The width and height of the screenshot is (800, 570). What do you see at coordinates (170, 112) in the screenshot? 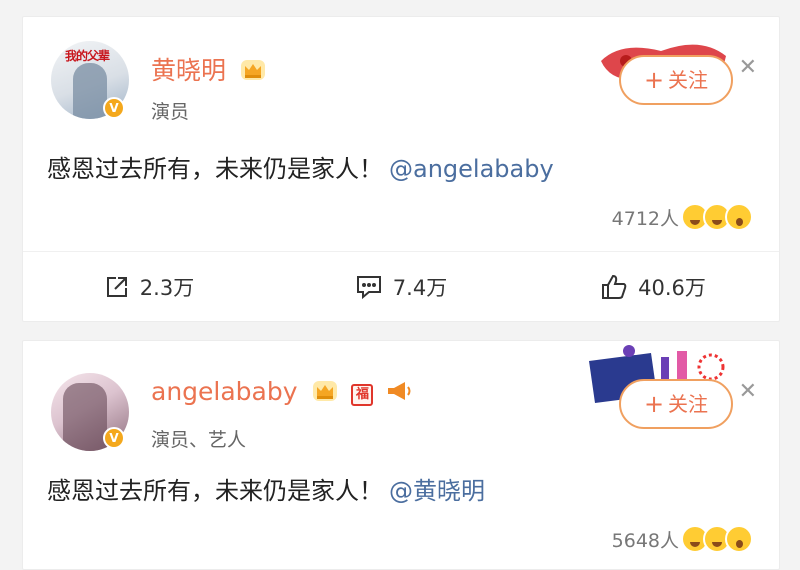
I see `author-role: 演员` at bounding box center [170, 112].